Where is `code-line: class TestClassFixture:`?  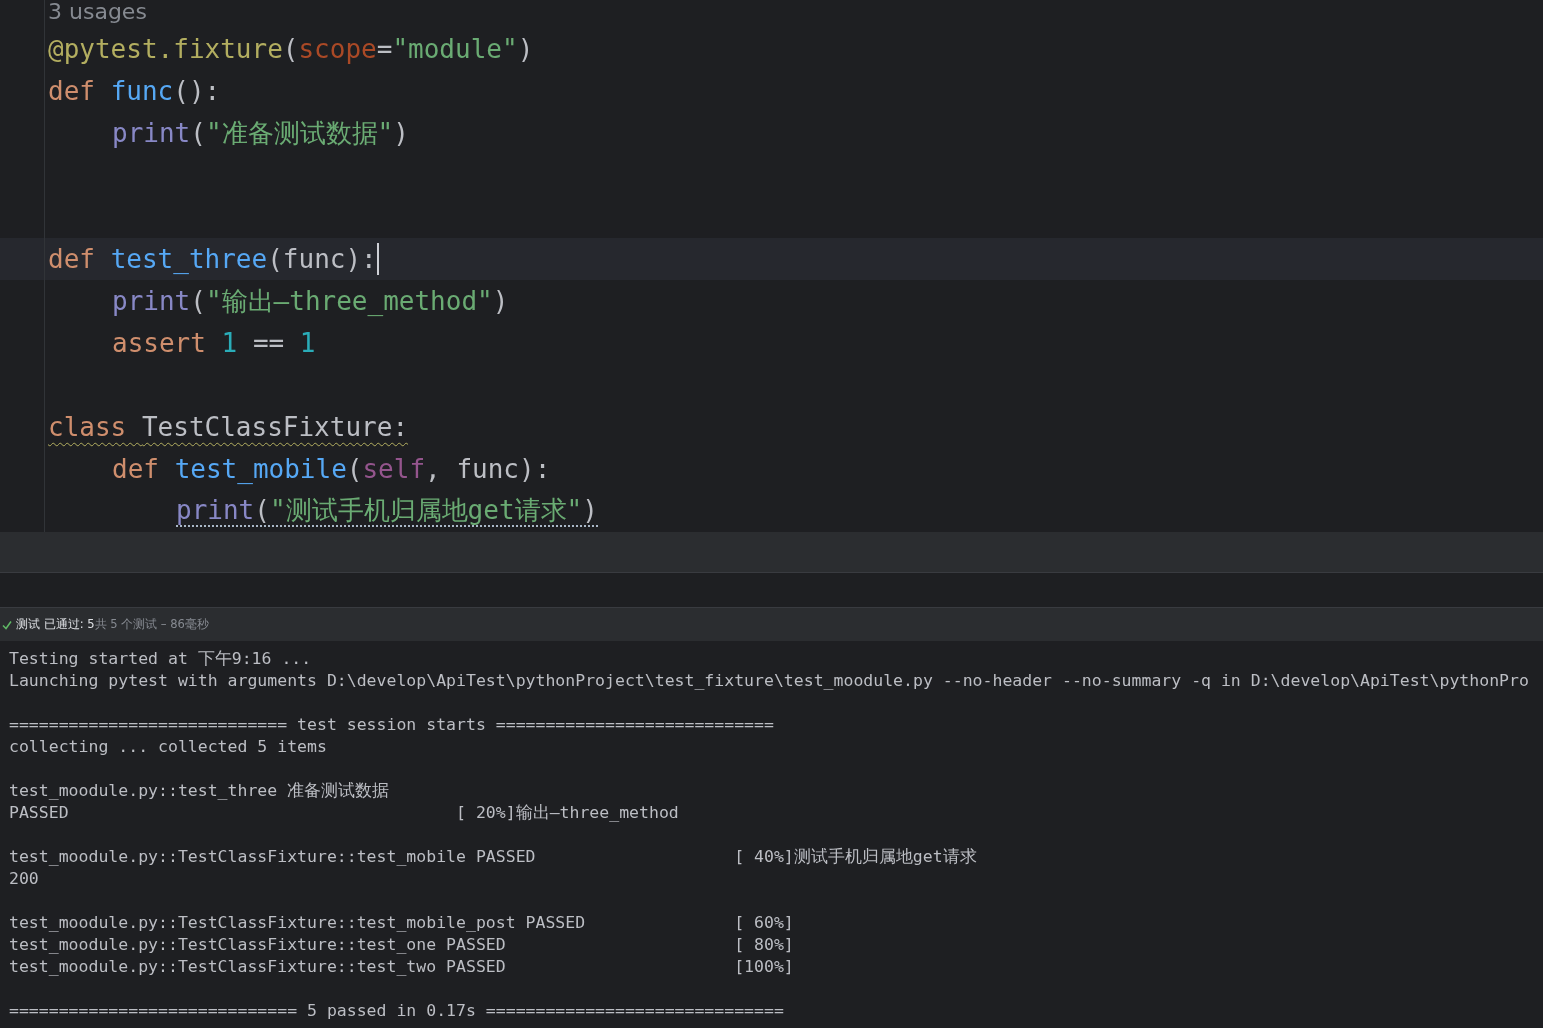 code-line: class TestClassFixture: is located at coordinates (228, 427).